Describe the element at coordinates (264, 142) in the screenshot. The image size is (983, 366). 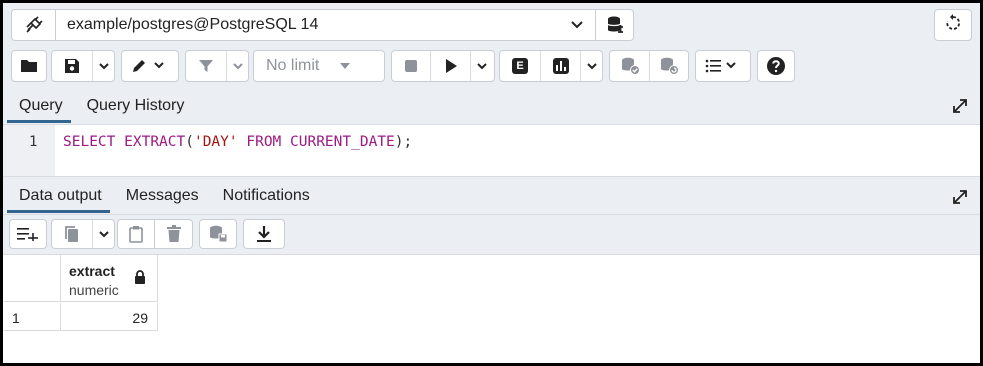
I see `kw-from: FROM` at that location.